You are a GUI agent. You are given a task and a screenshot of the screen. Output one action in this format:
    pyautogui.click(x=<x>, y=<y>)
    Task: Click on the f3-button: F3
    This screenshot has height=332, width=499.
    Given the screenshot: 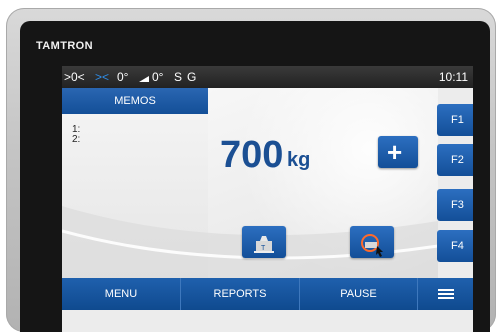 What is the action you would take?
    pyautogui.click(x=455, y=205)
    